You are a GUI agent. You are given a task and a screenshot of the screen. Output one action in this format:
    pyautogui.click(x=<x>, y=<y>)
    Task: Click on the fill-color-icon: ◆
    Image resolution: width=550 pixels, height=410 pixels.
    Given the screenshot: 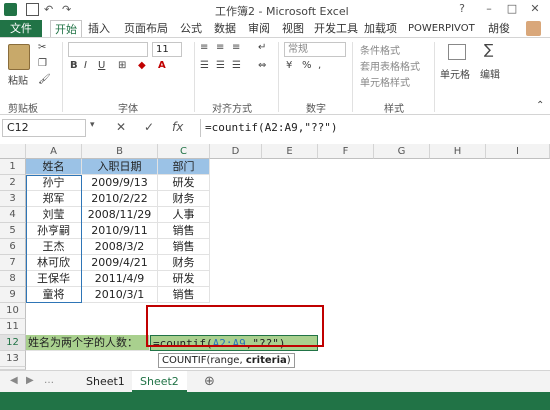 What is the action you would take?
    pyautogui.click(x=142, y=65)
    